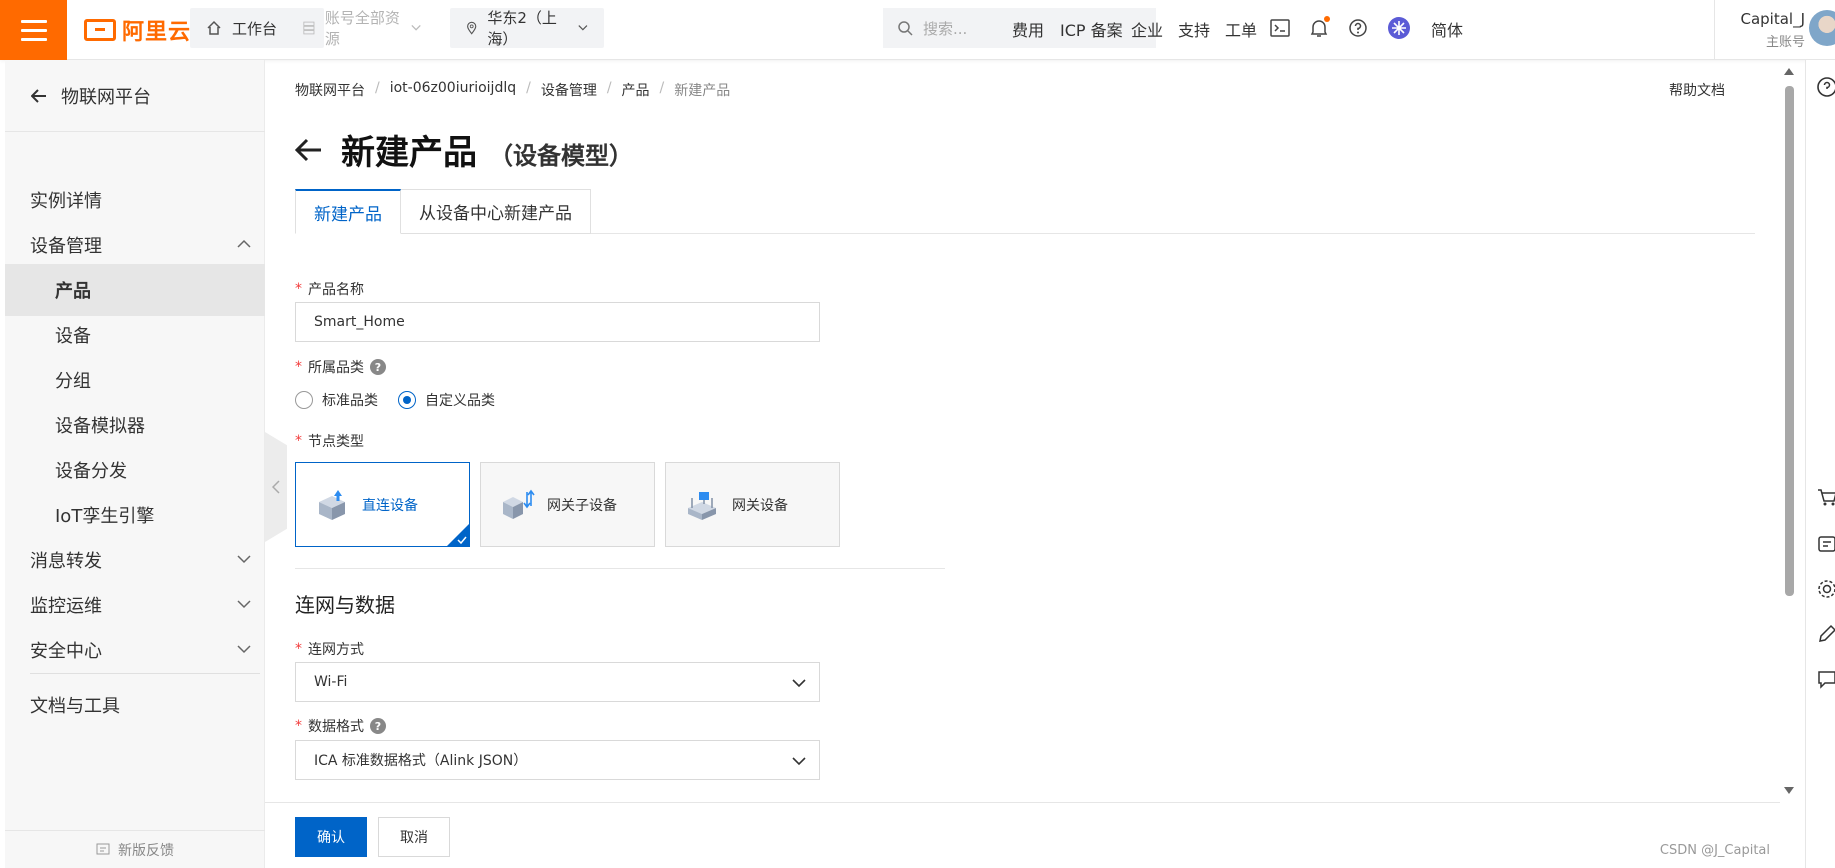  What do you see at coordinates (382, 504) in the screenshot?
I see `node-card-direct-device: 直连设备` at bounding box center [382, 504].